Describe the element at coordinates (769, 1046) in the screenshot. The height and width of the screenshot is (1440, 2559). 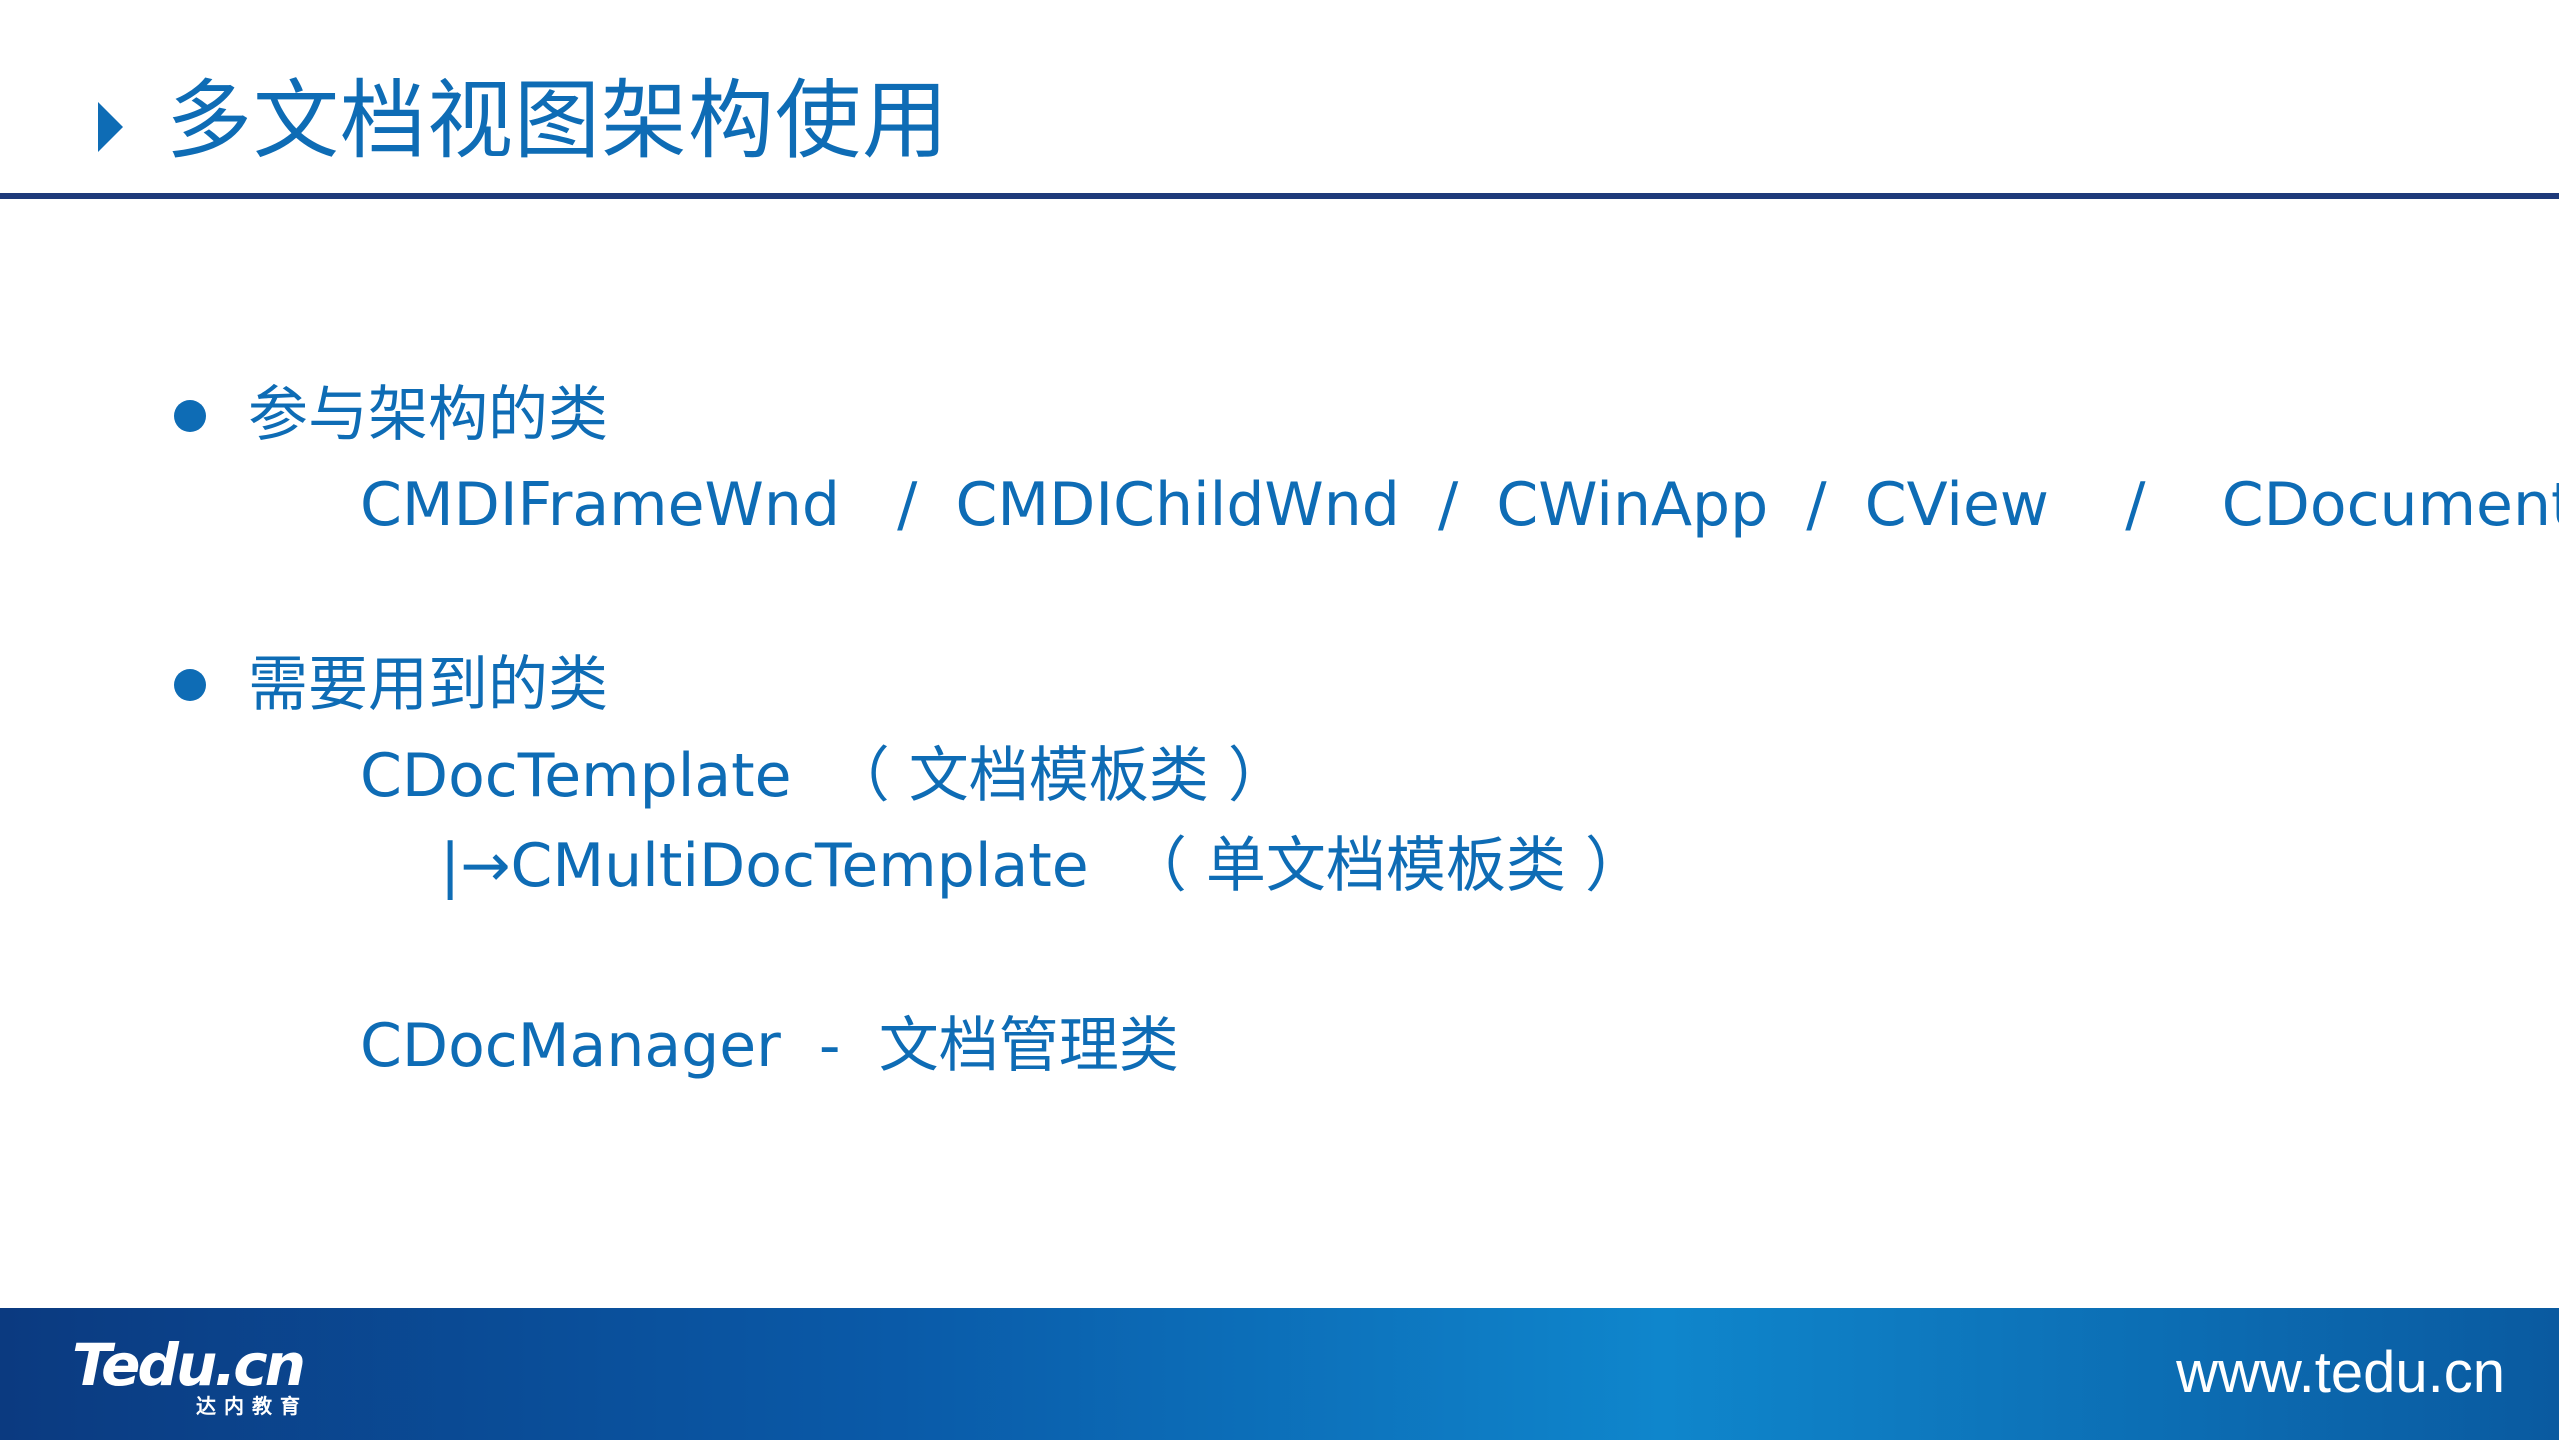
I see `class-item-docmanager: CDocManager - 文档管理类` at that location.